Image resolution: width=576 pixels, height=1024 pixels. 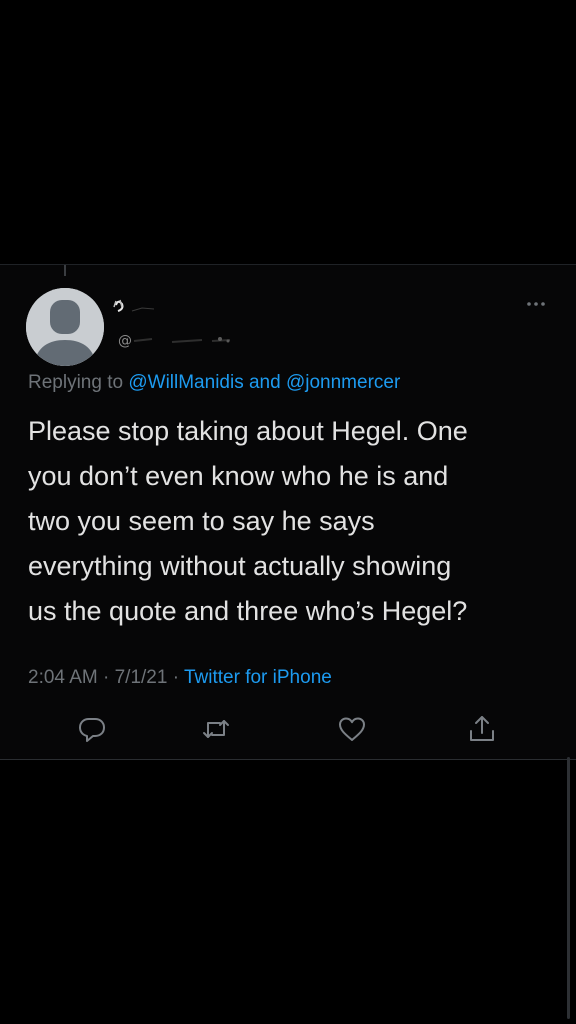 I want to click on mention-link: @jonnmercer, so click(x=343, y=382).